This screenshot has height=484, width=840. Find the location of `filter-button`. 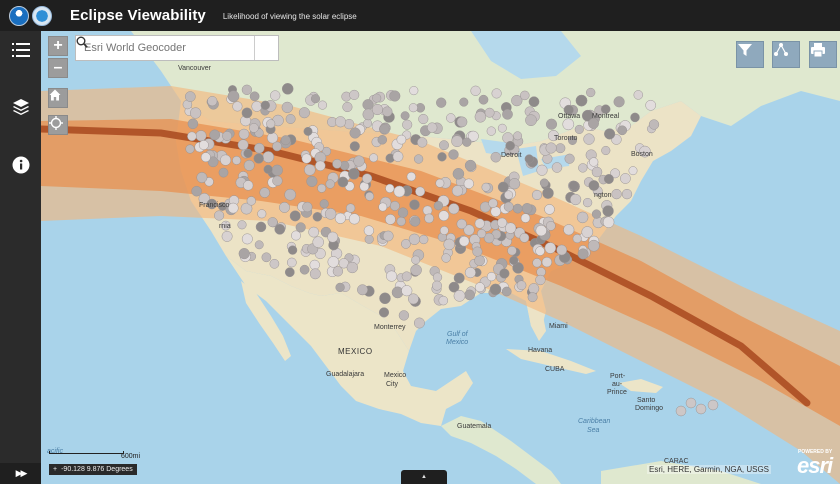

filter-button is located at coordinates (750, 54).